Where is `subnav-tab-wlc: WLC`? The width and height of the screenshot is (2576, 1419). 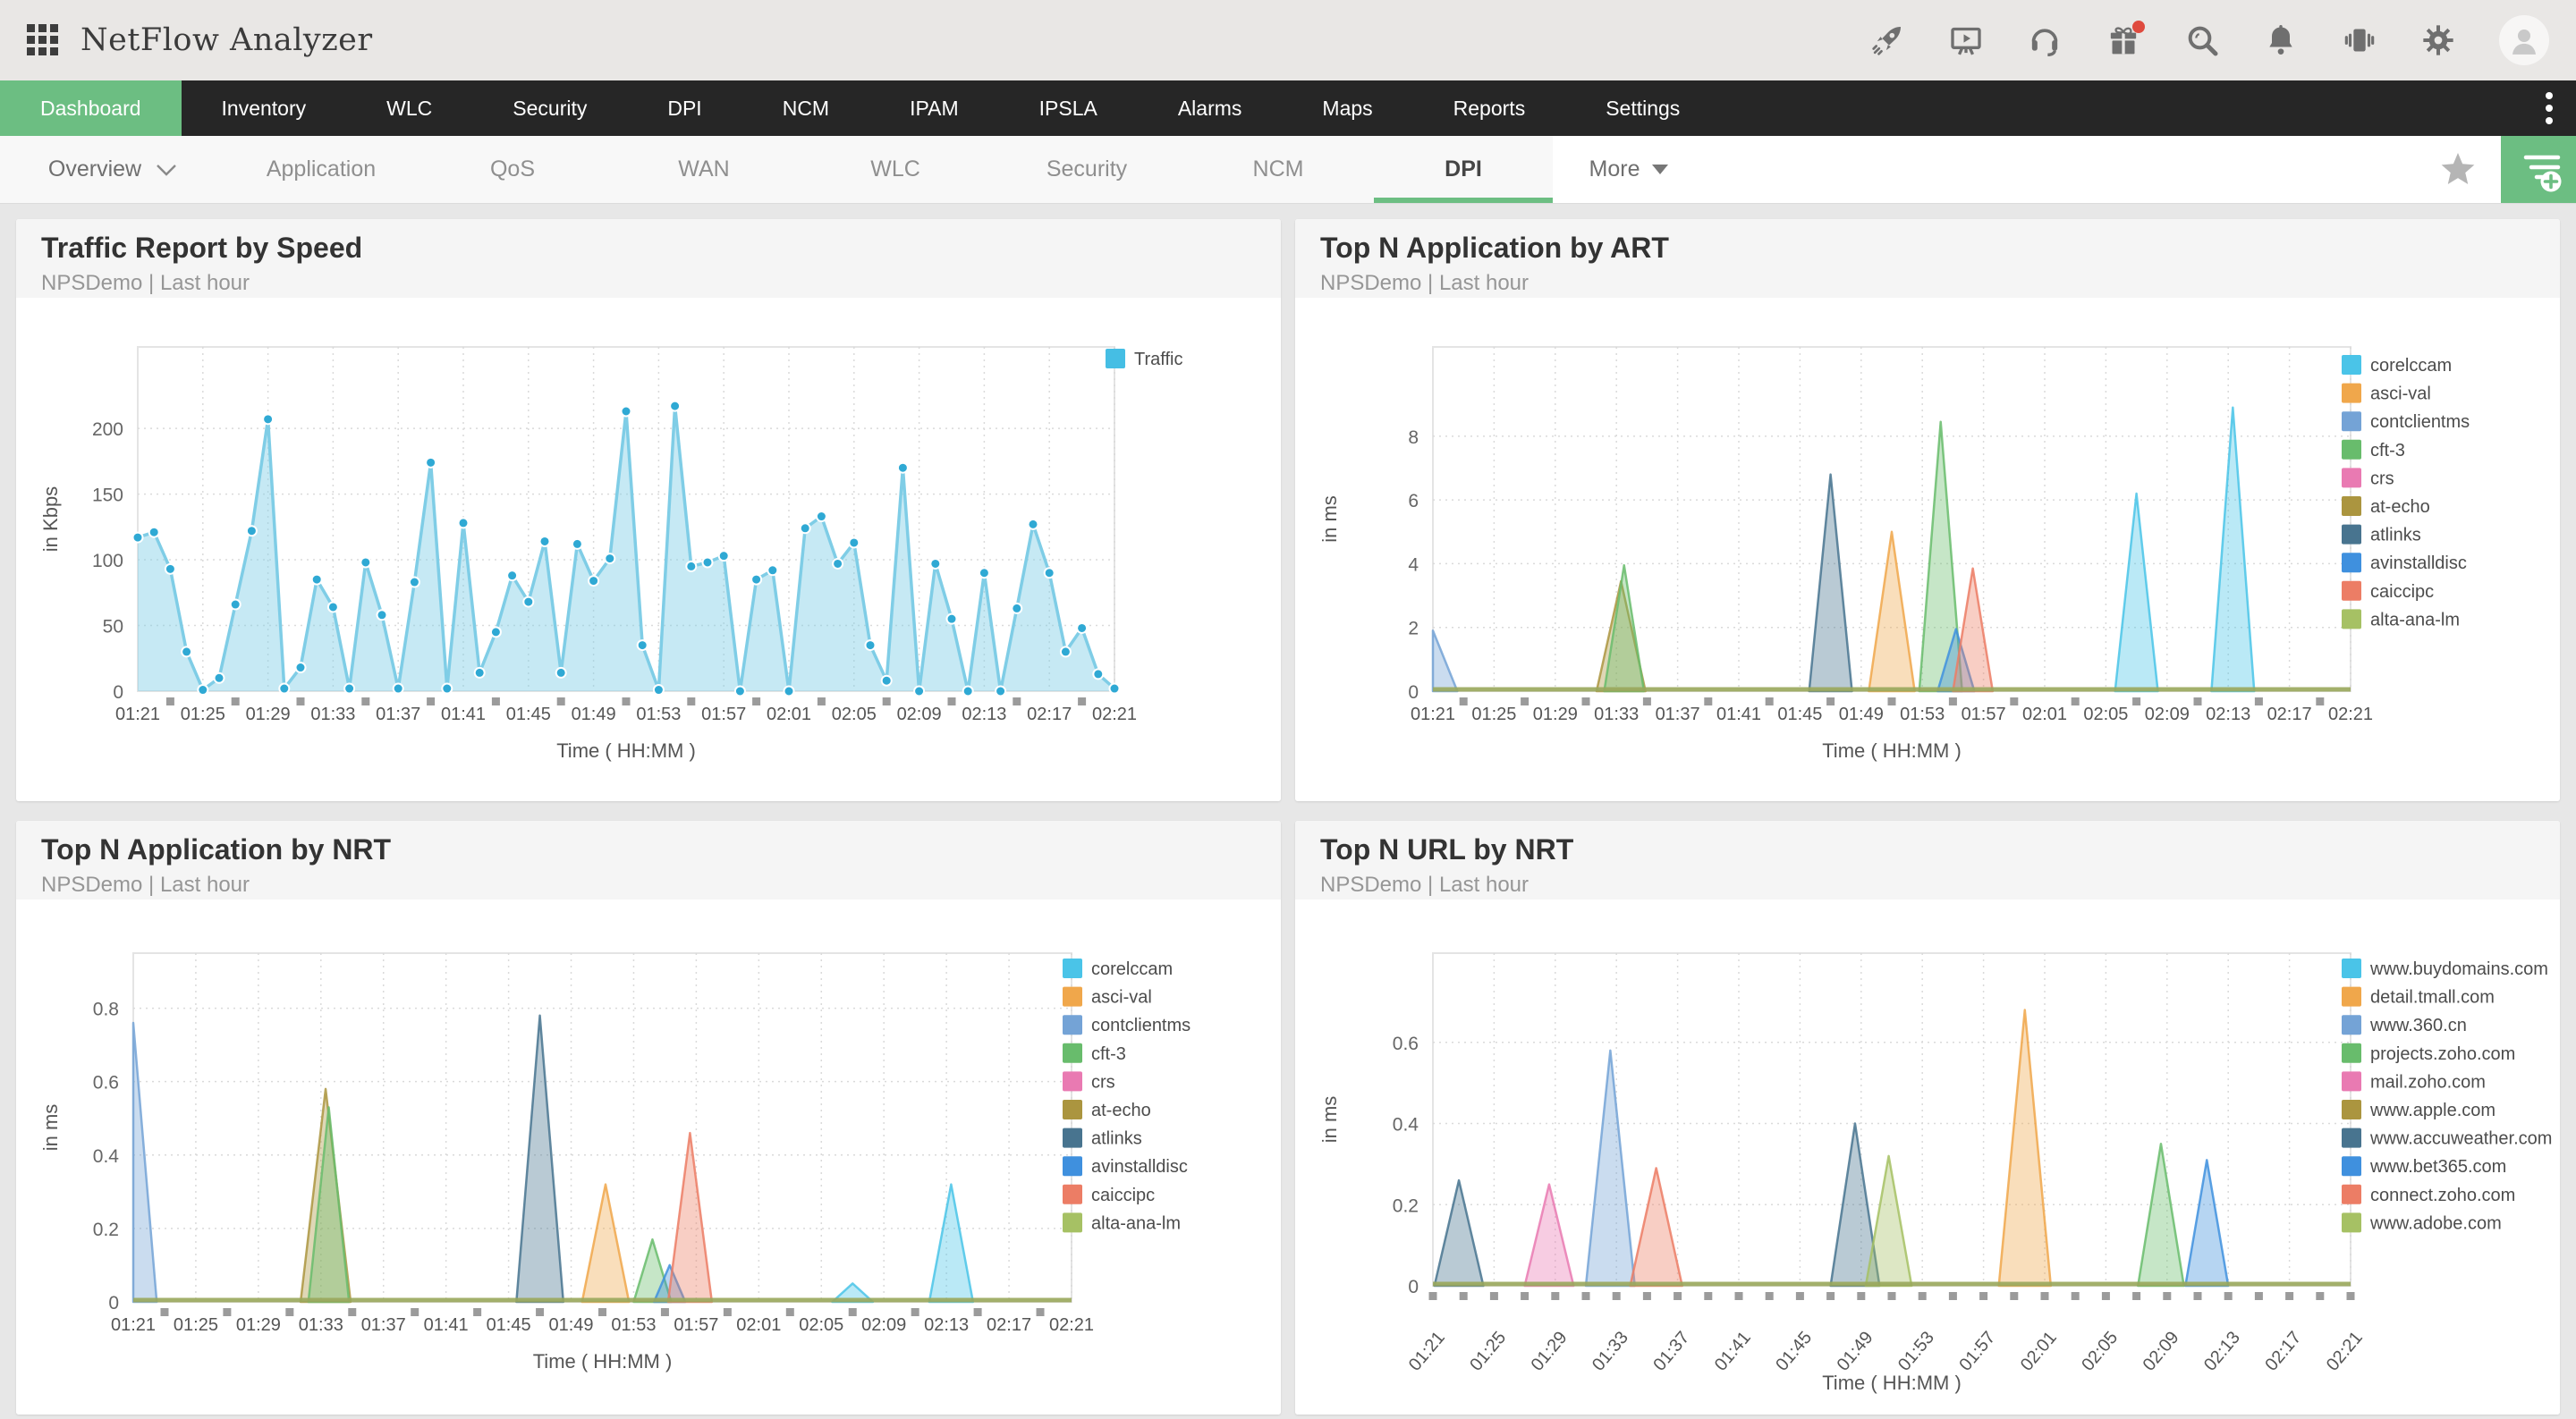
subnav-tab-wlc: WLC is located at coordinates (895, 169).